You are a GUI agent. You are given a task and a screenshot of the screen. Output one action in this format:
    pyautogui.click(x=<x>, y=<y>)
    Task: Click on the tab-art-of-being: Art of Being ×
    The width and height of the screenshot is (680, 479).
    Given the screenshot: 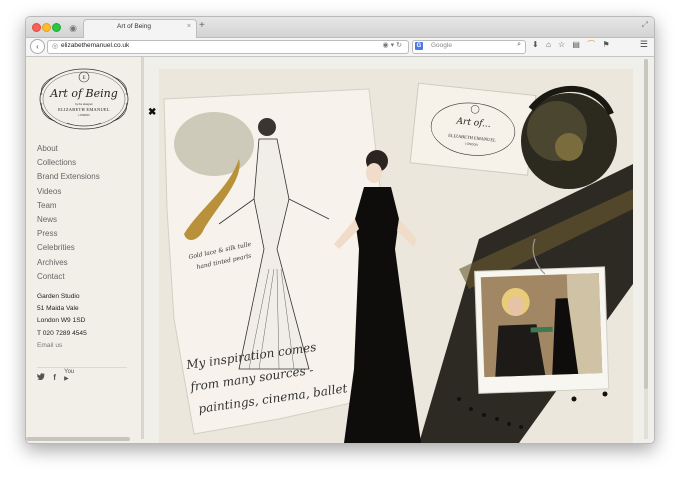 What is the action you would take?
    pyautogui.click(x=140, y=28)
    